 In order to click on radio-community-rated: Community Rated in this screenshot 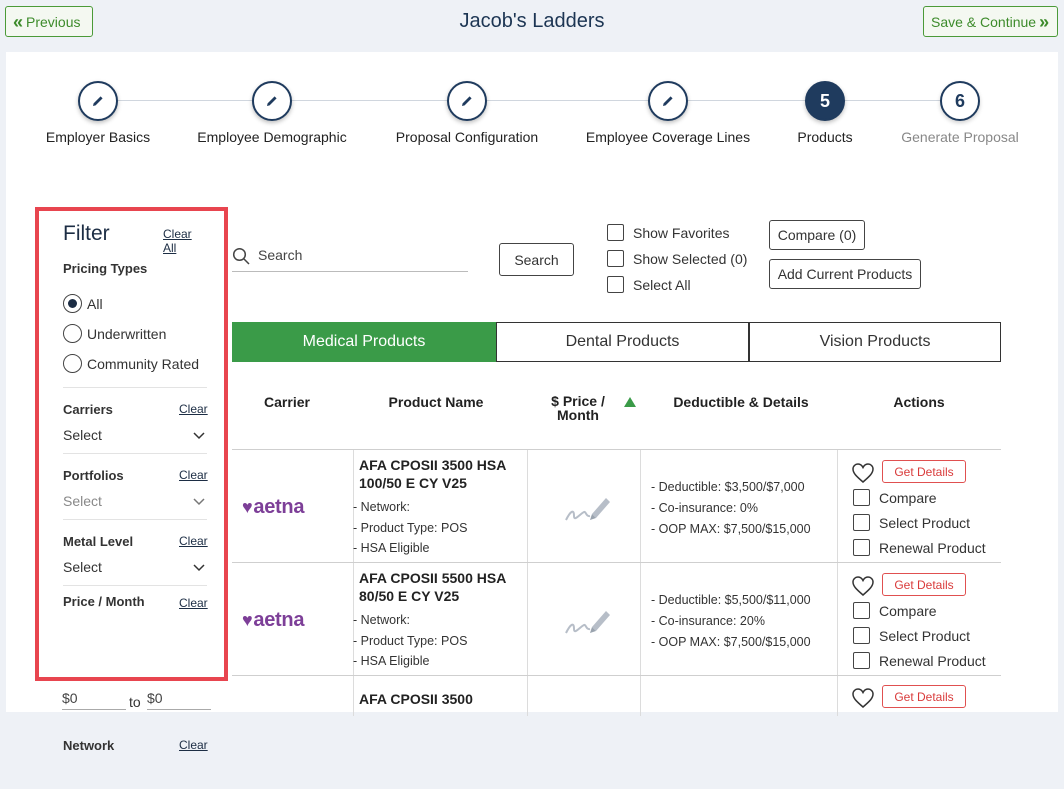, I will do `click(131, 363)`.